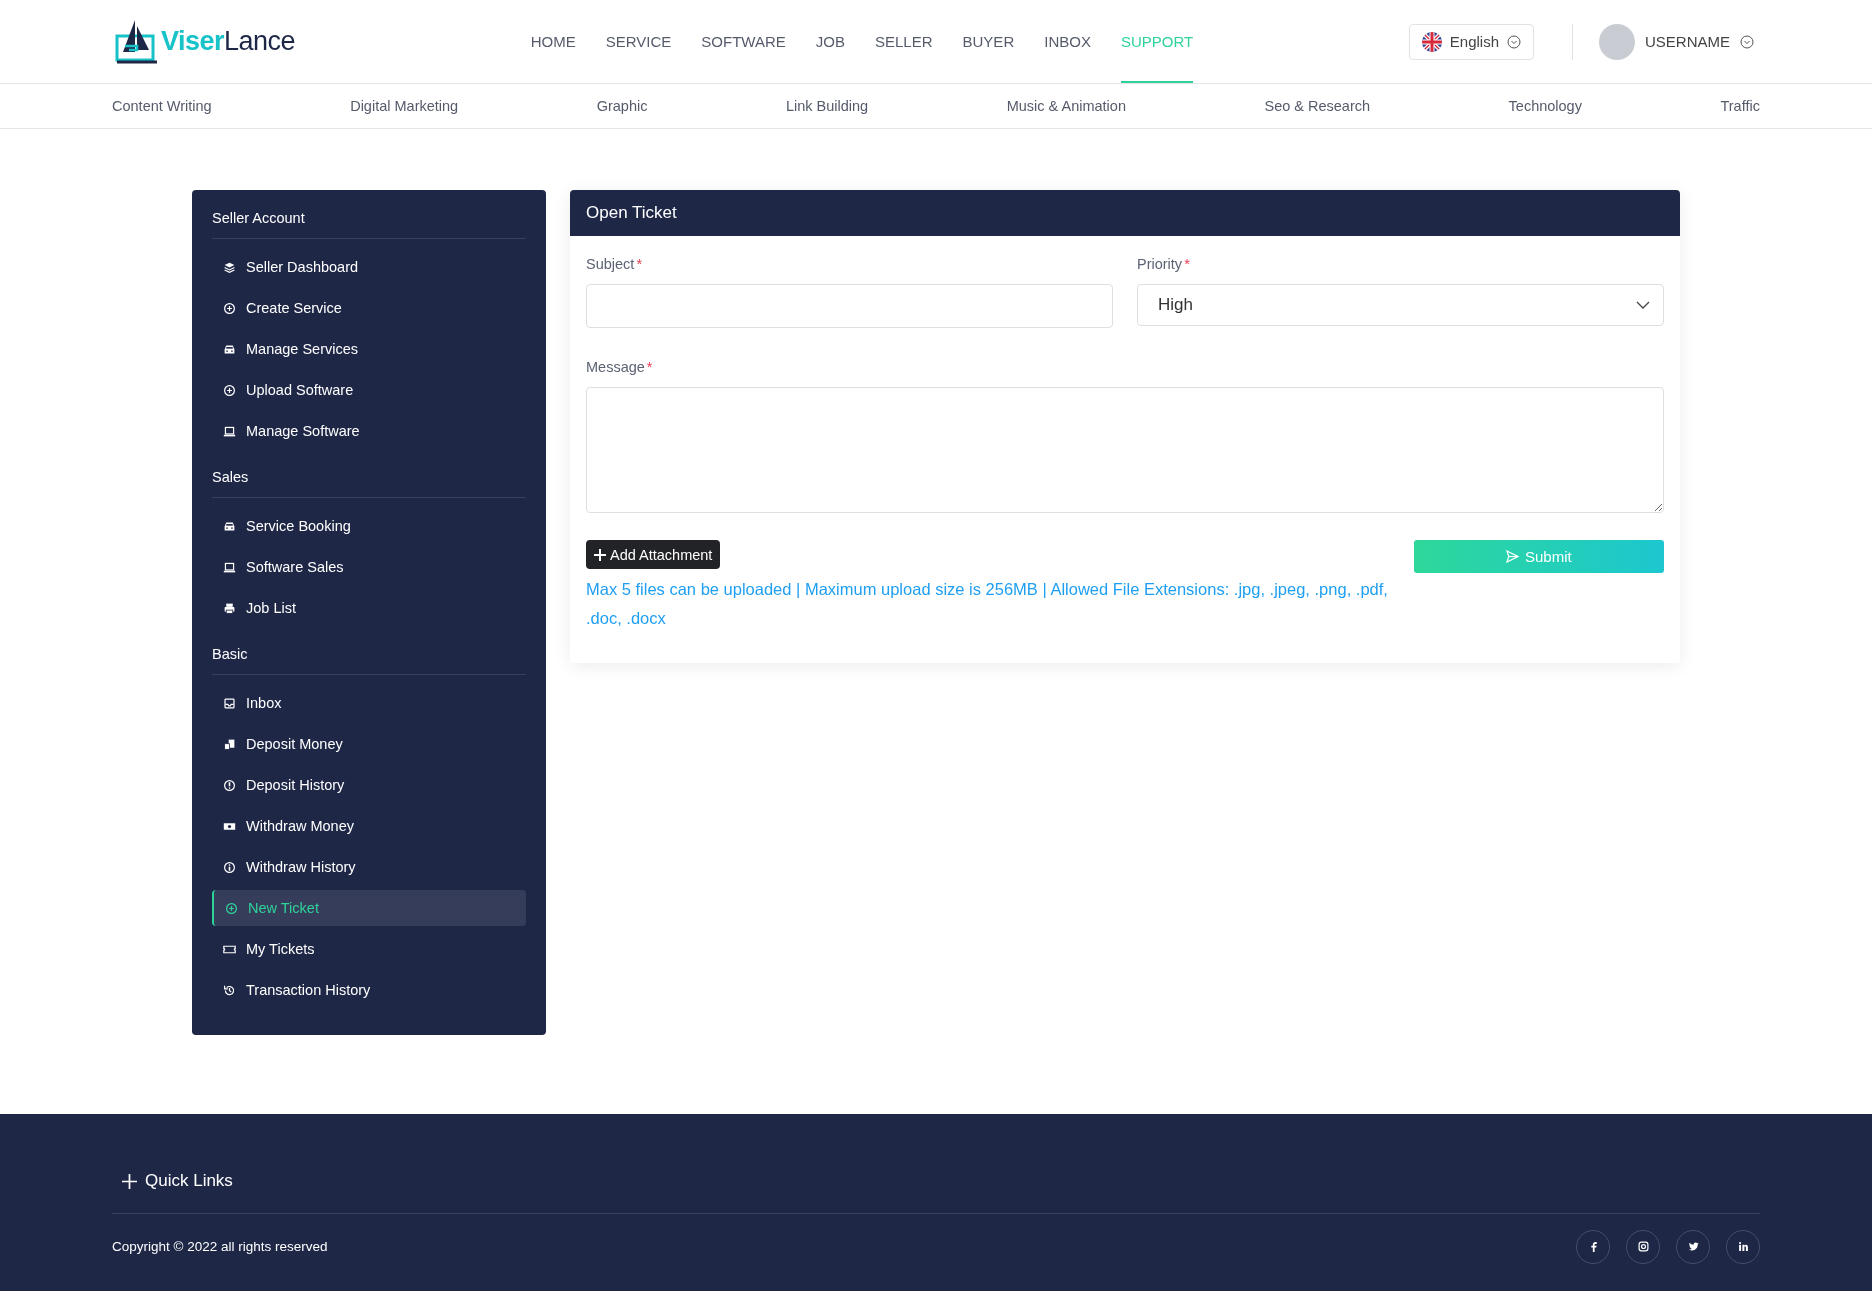  What do you see at coordinates (904, 41) in the screenshot?
I see `nav-link: SELLER` at bounding box center [904, 41].